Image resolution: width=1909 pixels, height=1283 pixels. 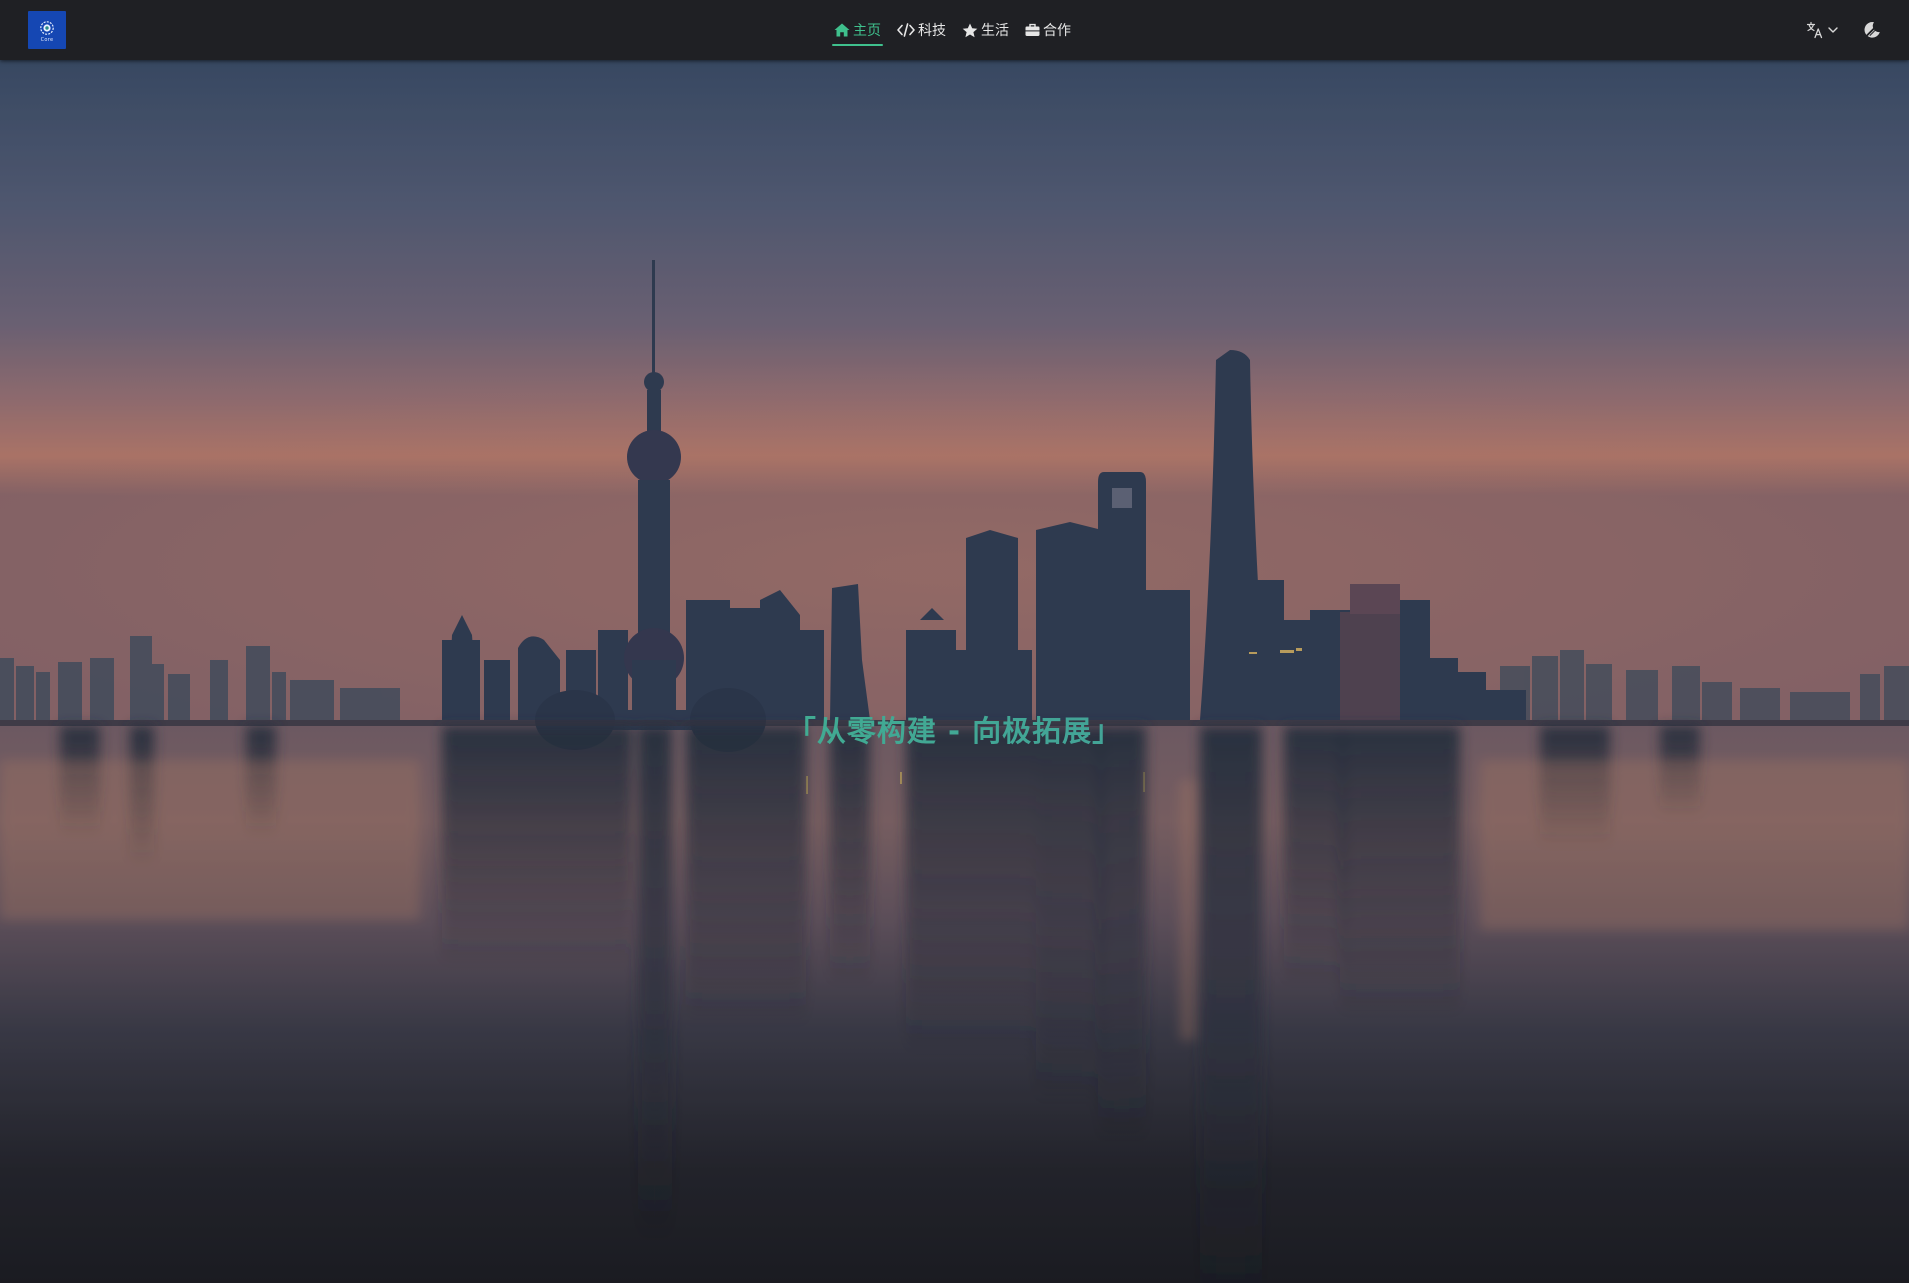 I want to click on home-icon, so click(x=842, y=30).